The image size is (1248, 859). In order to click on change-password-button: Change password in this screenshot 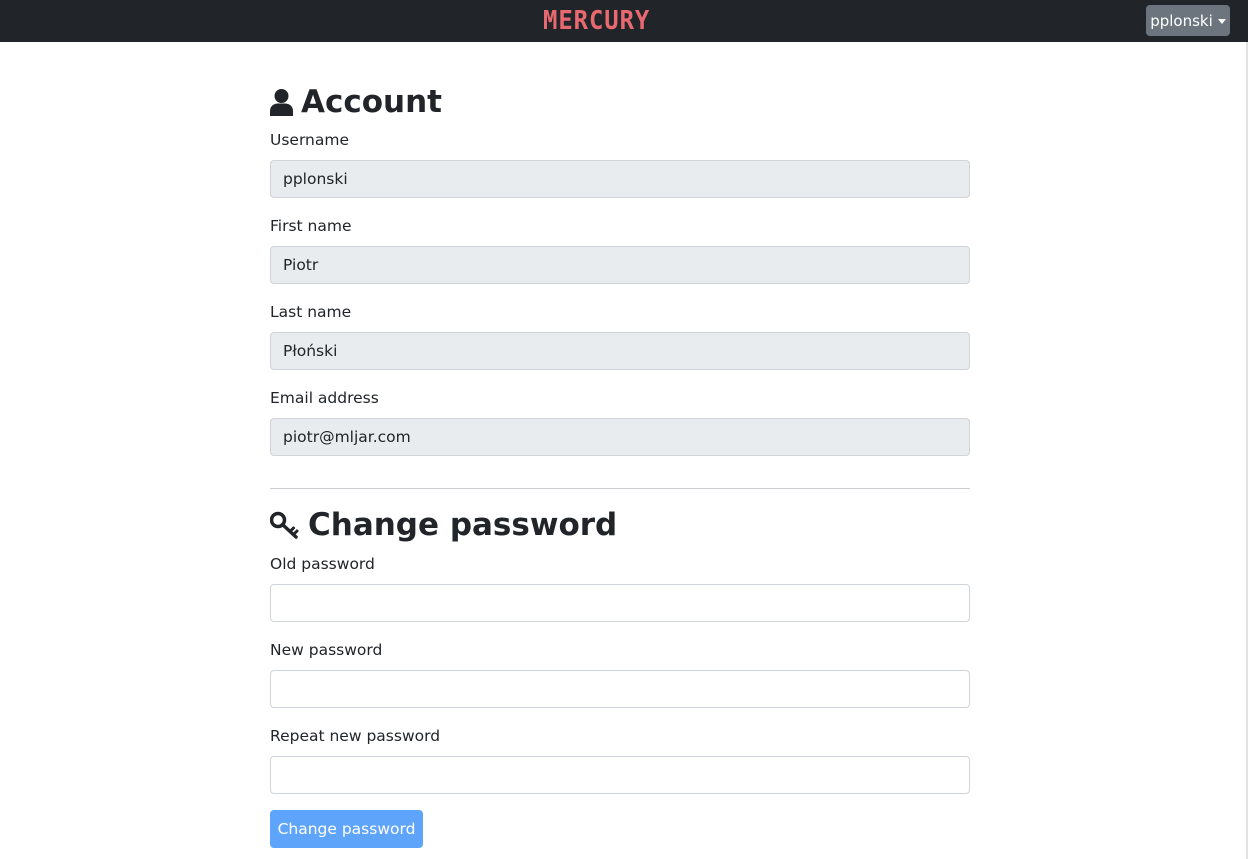, I will do `click(346, 829)`.